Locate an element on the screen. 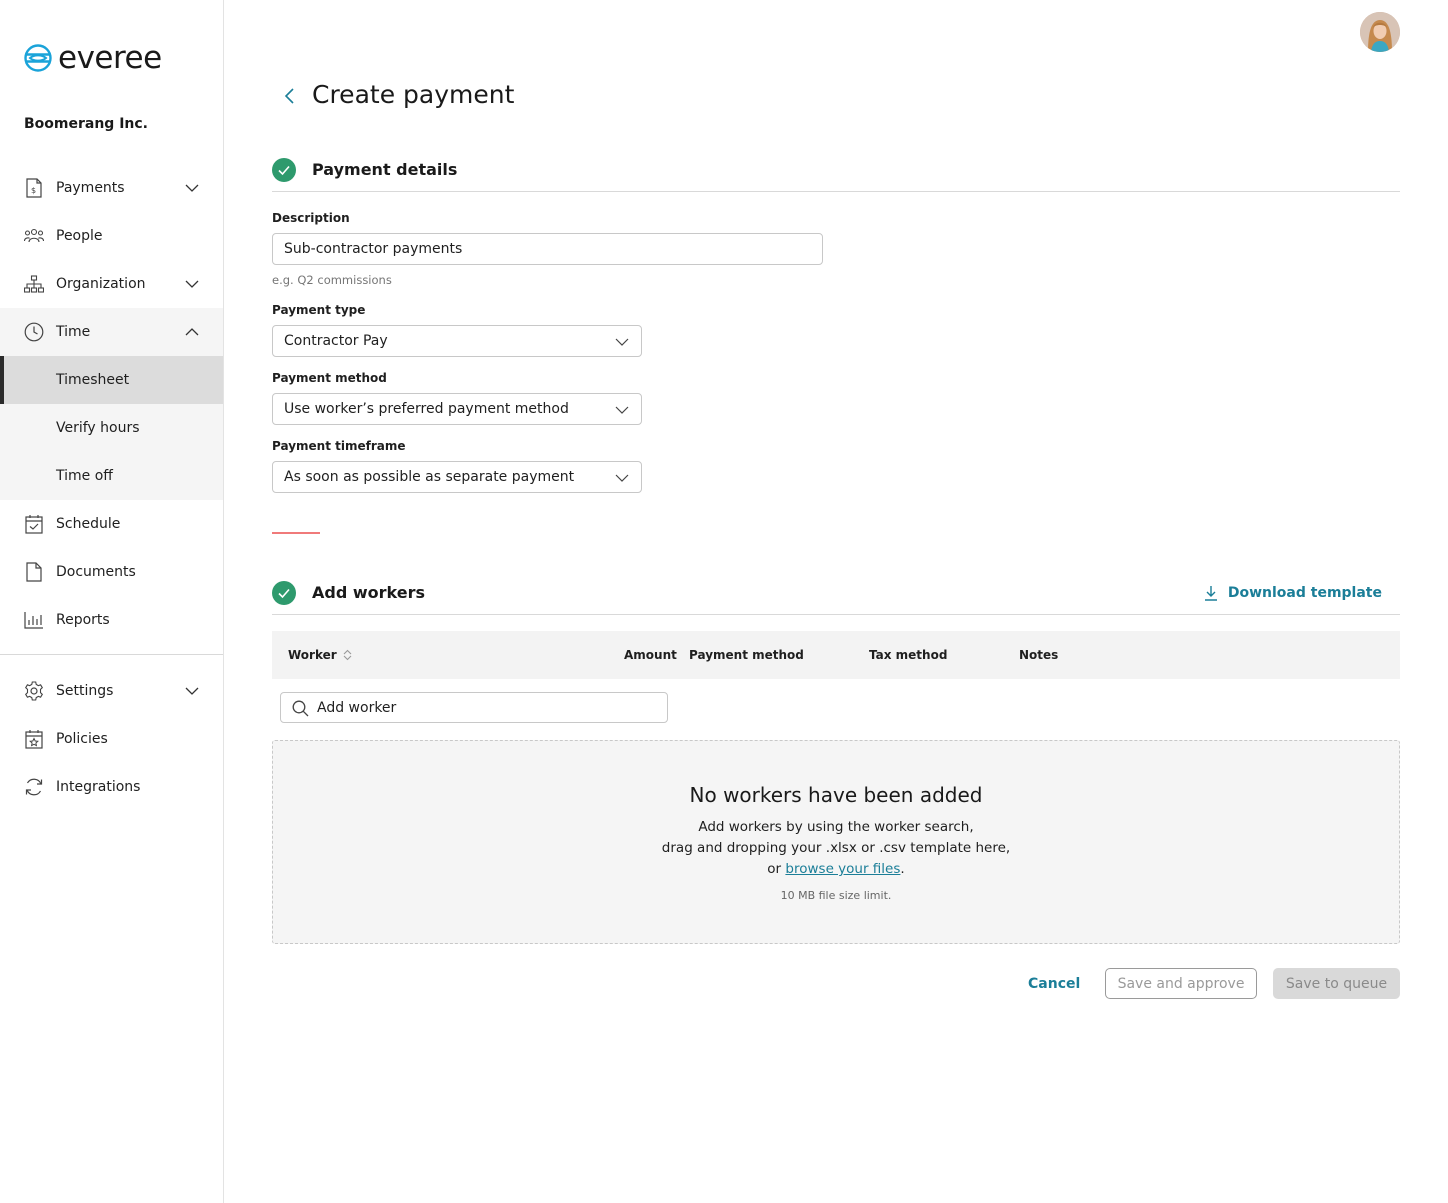  sidebar-item-time: Time is located at coordinates (111, 332).